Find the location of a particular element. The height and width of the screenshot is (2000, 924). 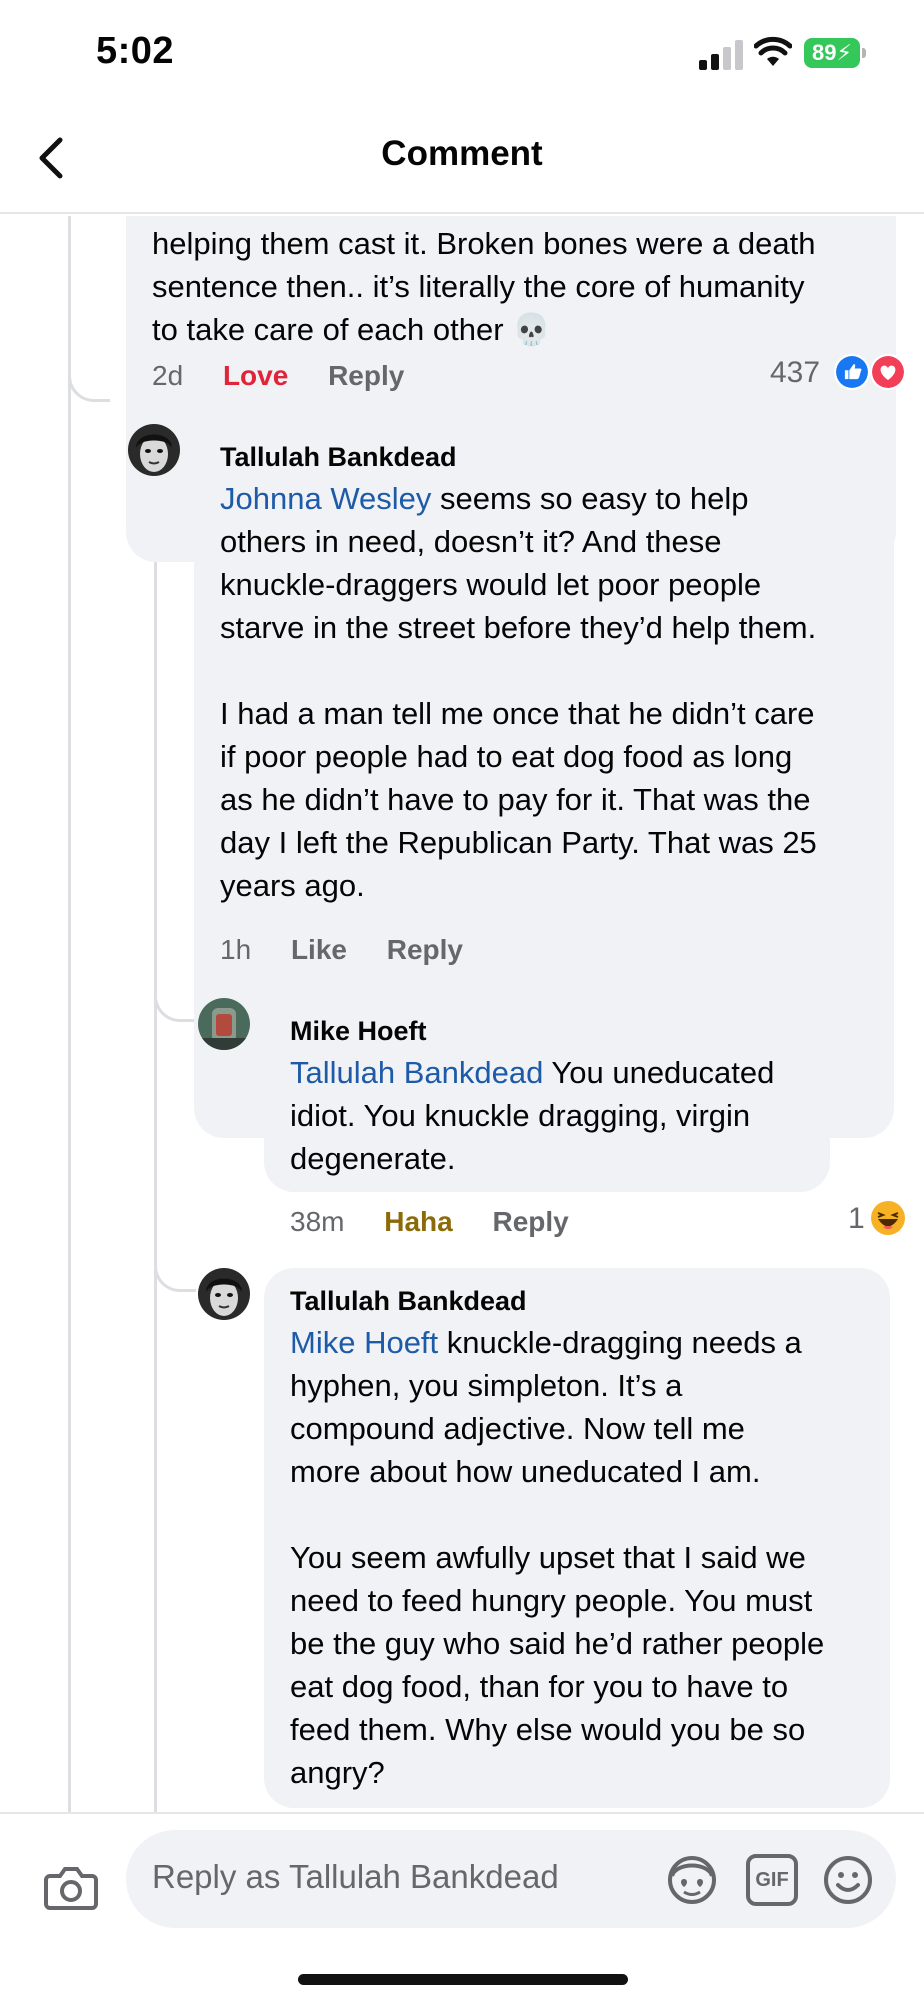

comment-time: 1h is located at coordinates (236, 949).